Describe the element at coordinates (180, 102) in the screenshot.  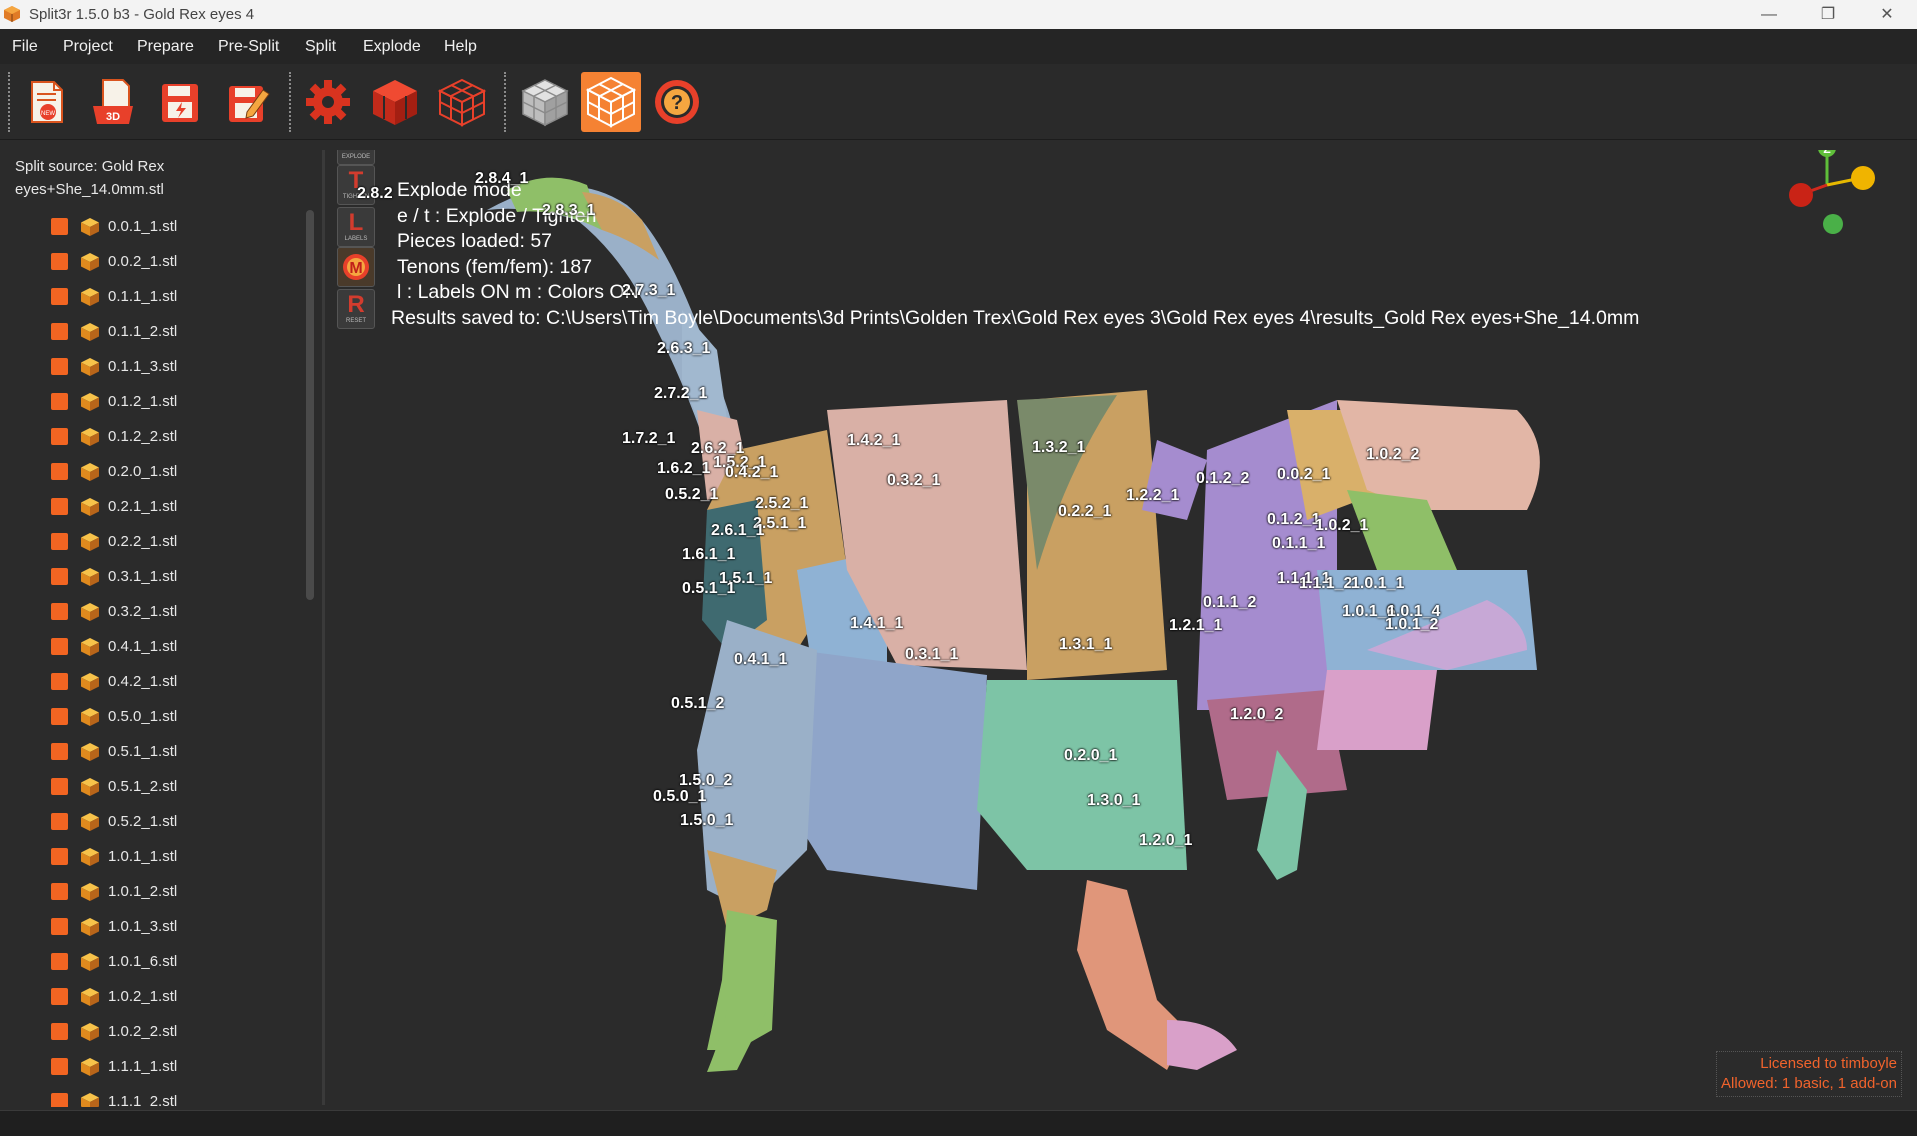
I see `save-button` at that location.